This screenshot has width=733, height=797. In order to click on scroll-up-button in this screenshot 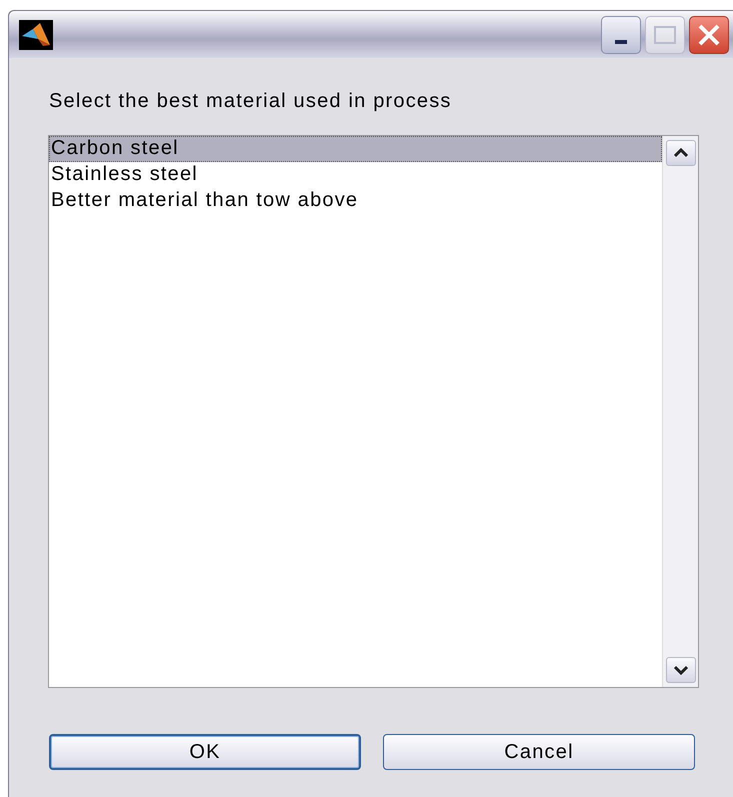, I will do `click(681, 153)`.